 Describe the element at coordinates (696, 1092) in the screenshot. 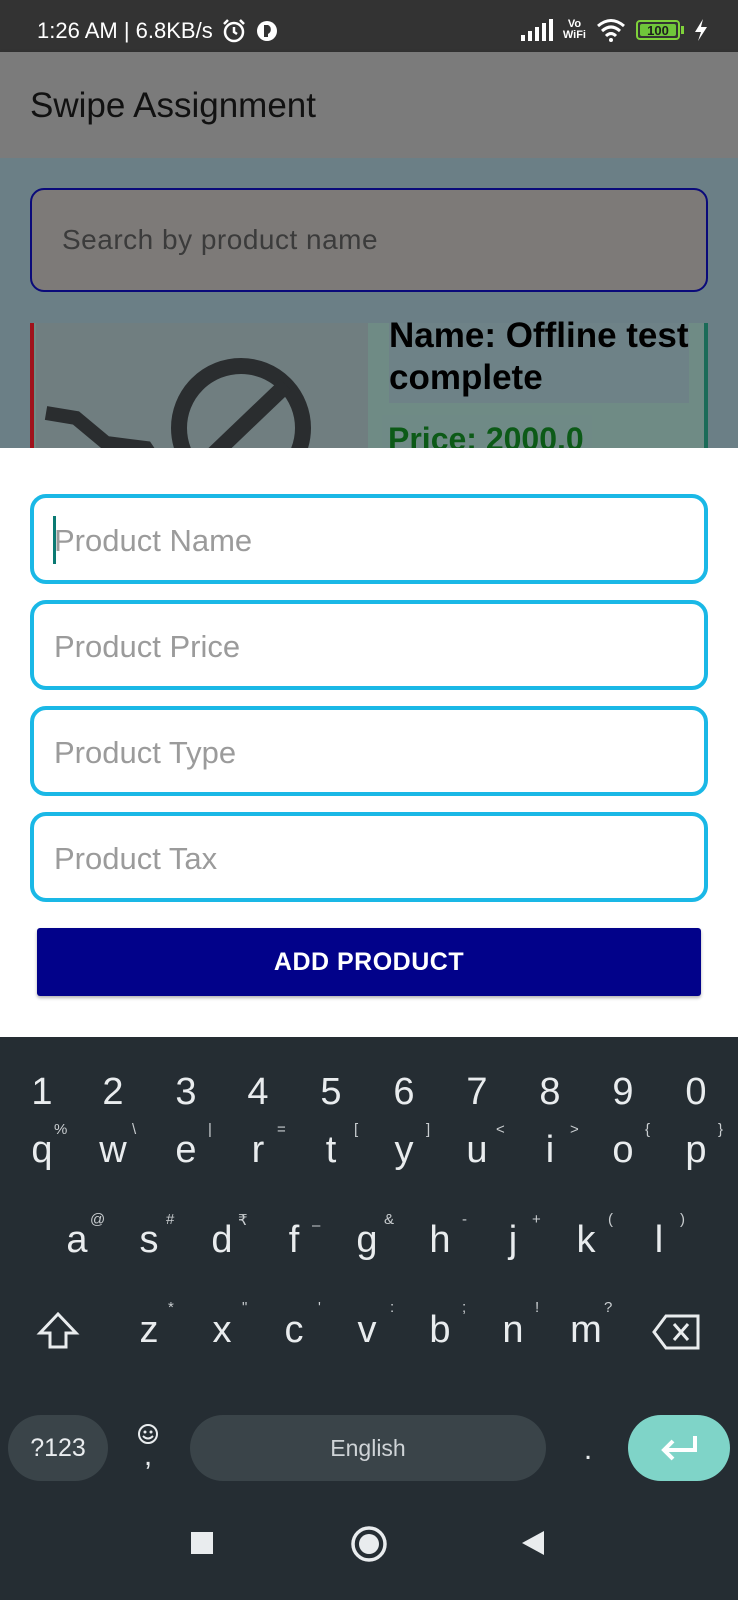

I see `key-0: 0` at that location.